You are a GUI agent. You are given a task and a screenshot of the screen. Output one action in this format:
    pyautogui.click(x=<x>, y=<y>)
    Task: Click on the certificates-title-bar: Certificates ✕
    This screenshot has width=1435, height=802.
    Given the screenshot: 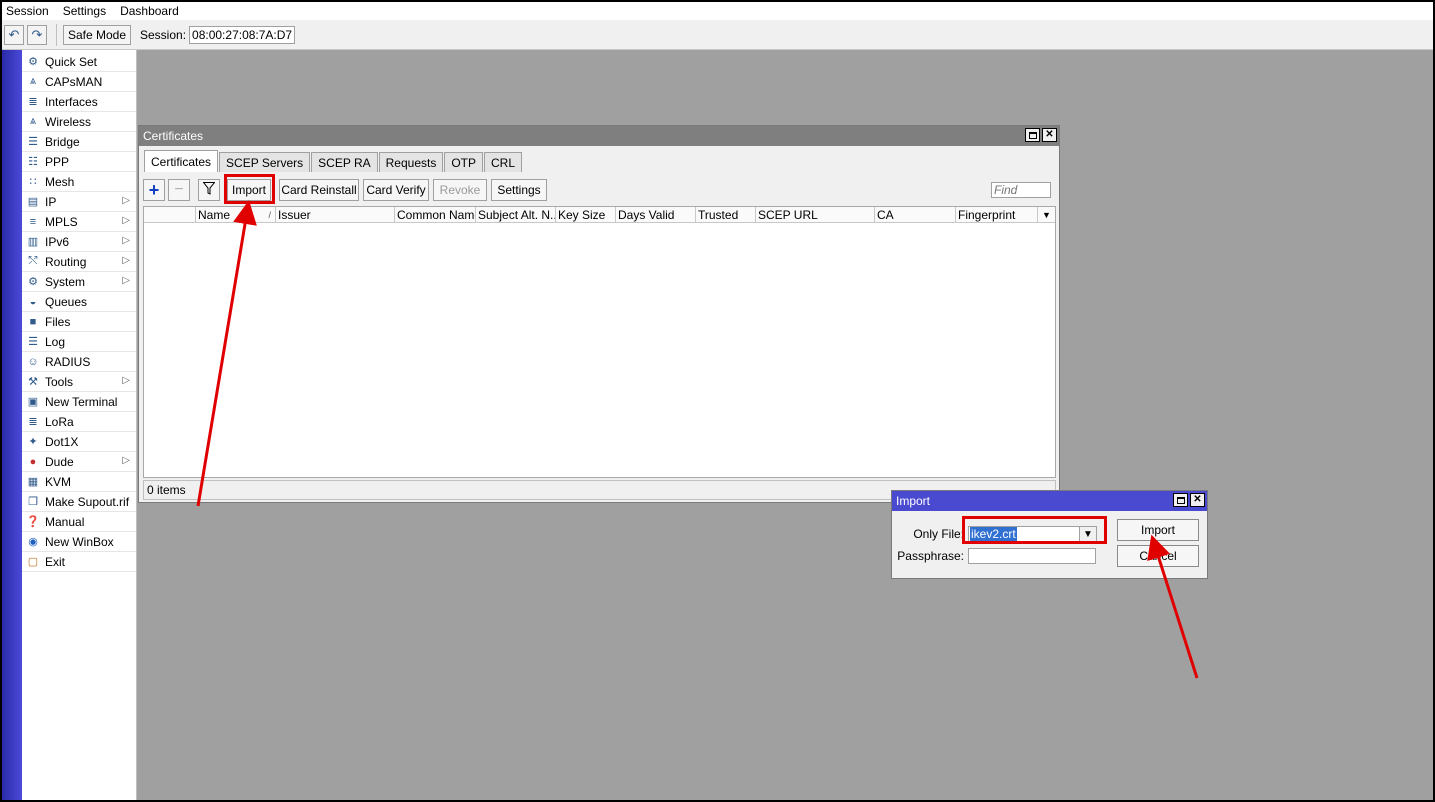 What is the action you would take?
    pyautogui.click(x=599, y=136)
    